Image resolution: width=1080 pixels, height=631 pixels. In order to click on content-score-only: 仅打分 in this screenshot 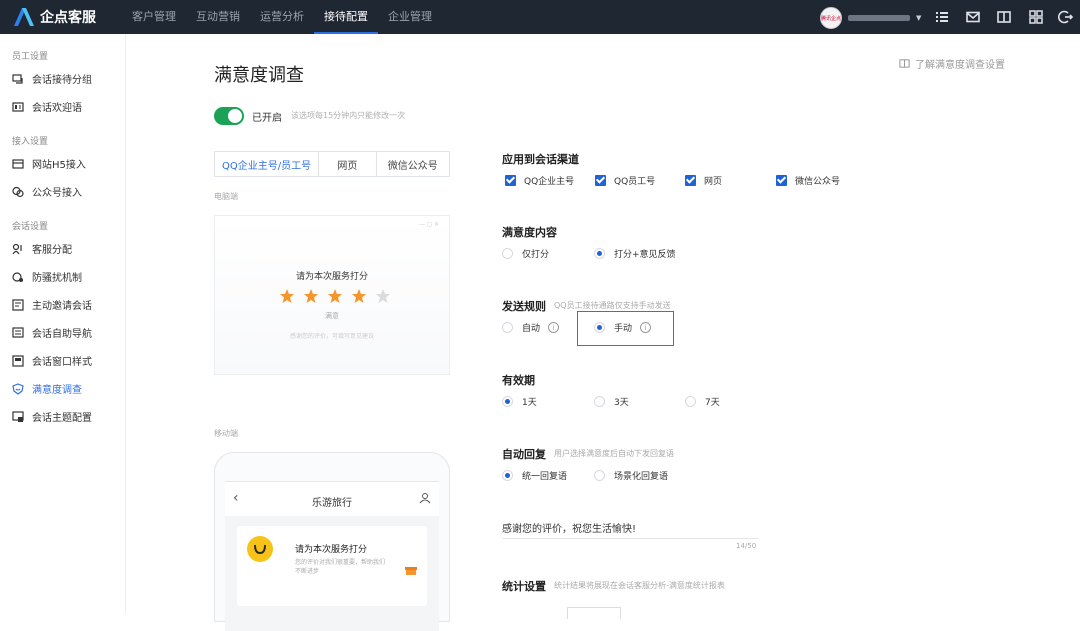, I will do `click(525, 253)`.